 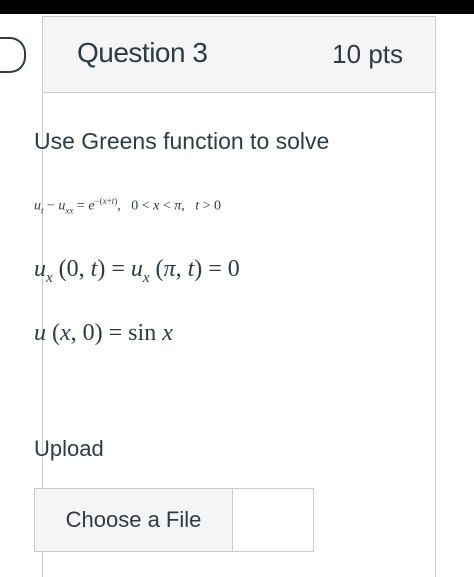 I want to click on question-header: Question 3 10 pts, so click(x=239, y=55).